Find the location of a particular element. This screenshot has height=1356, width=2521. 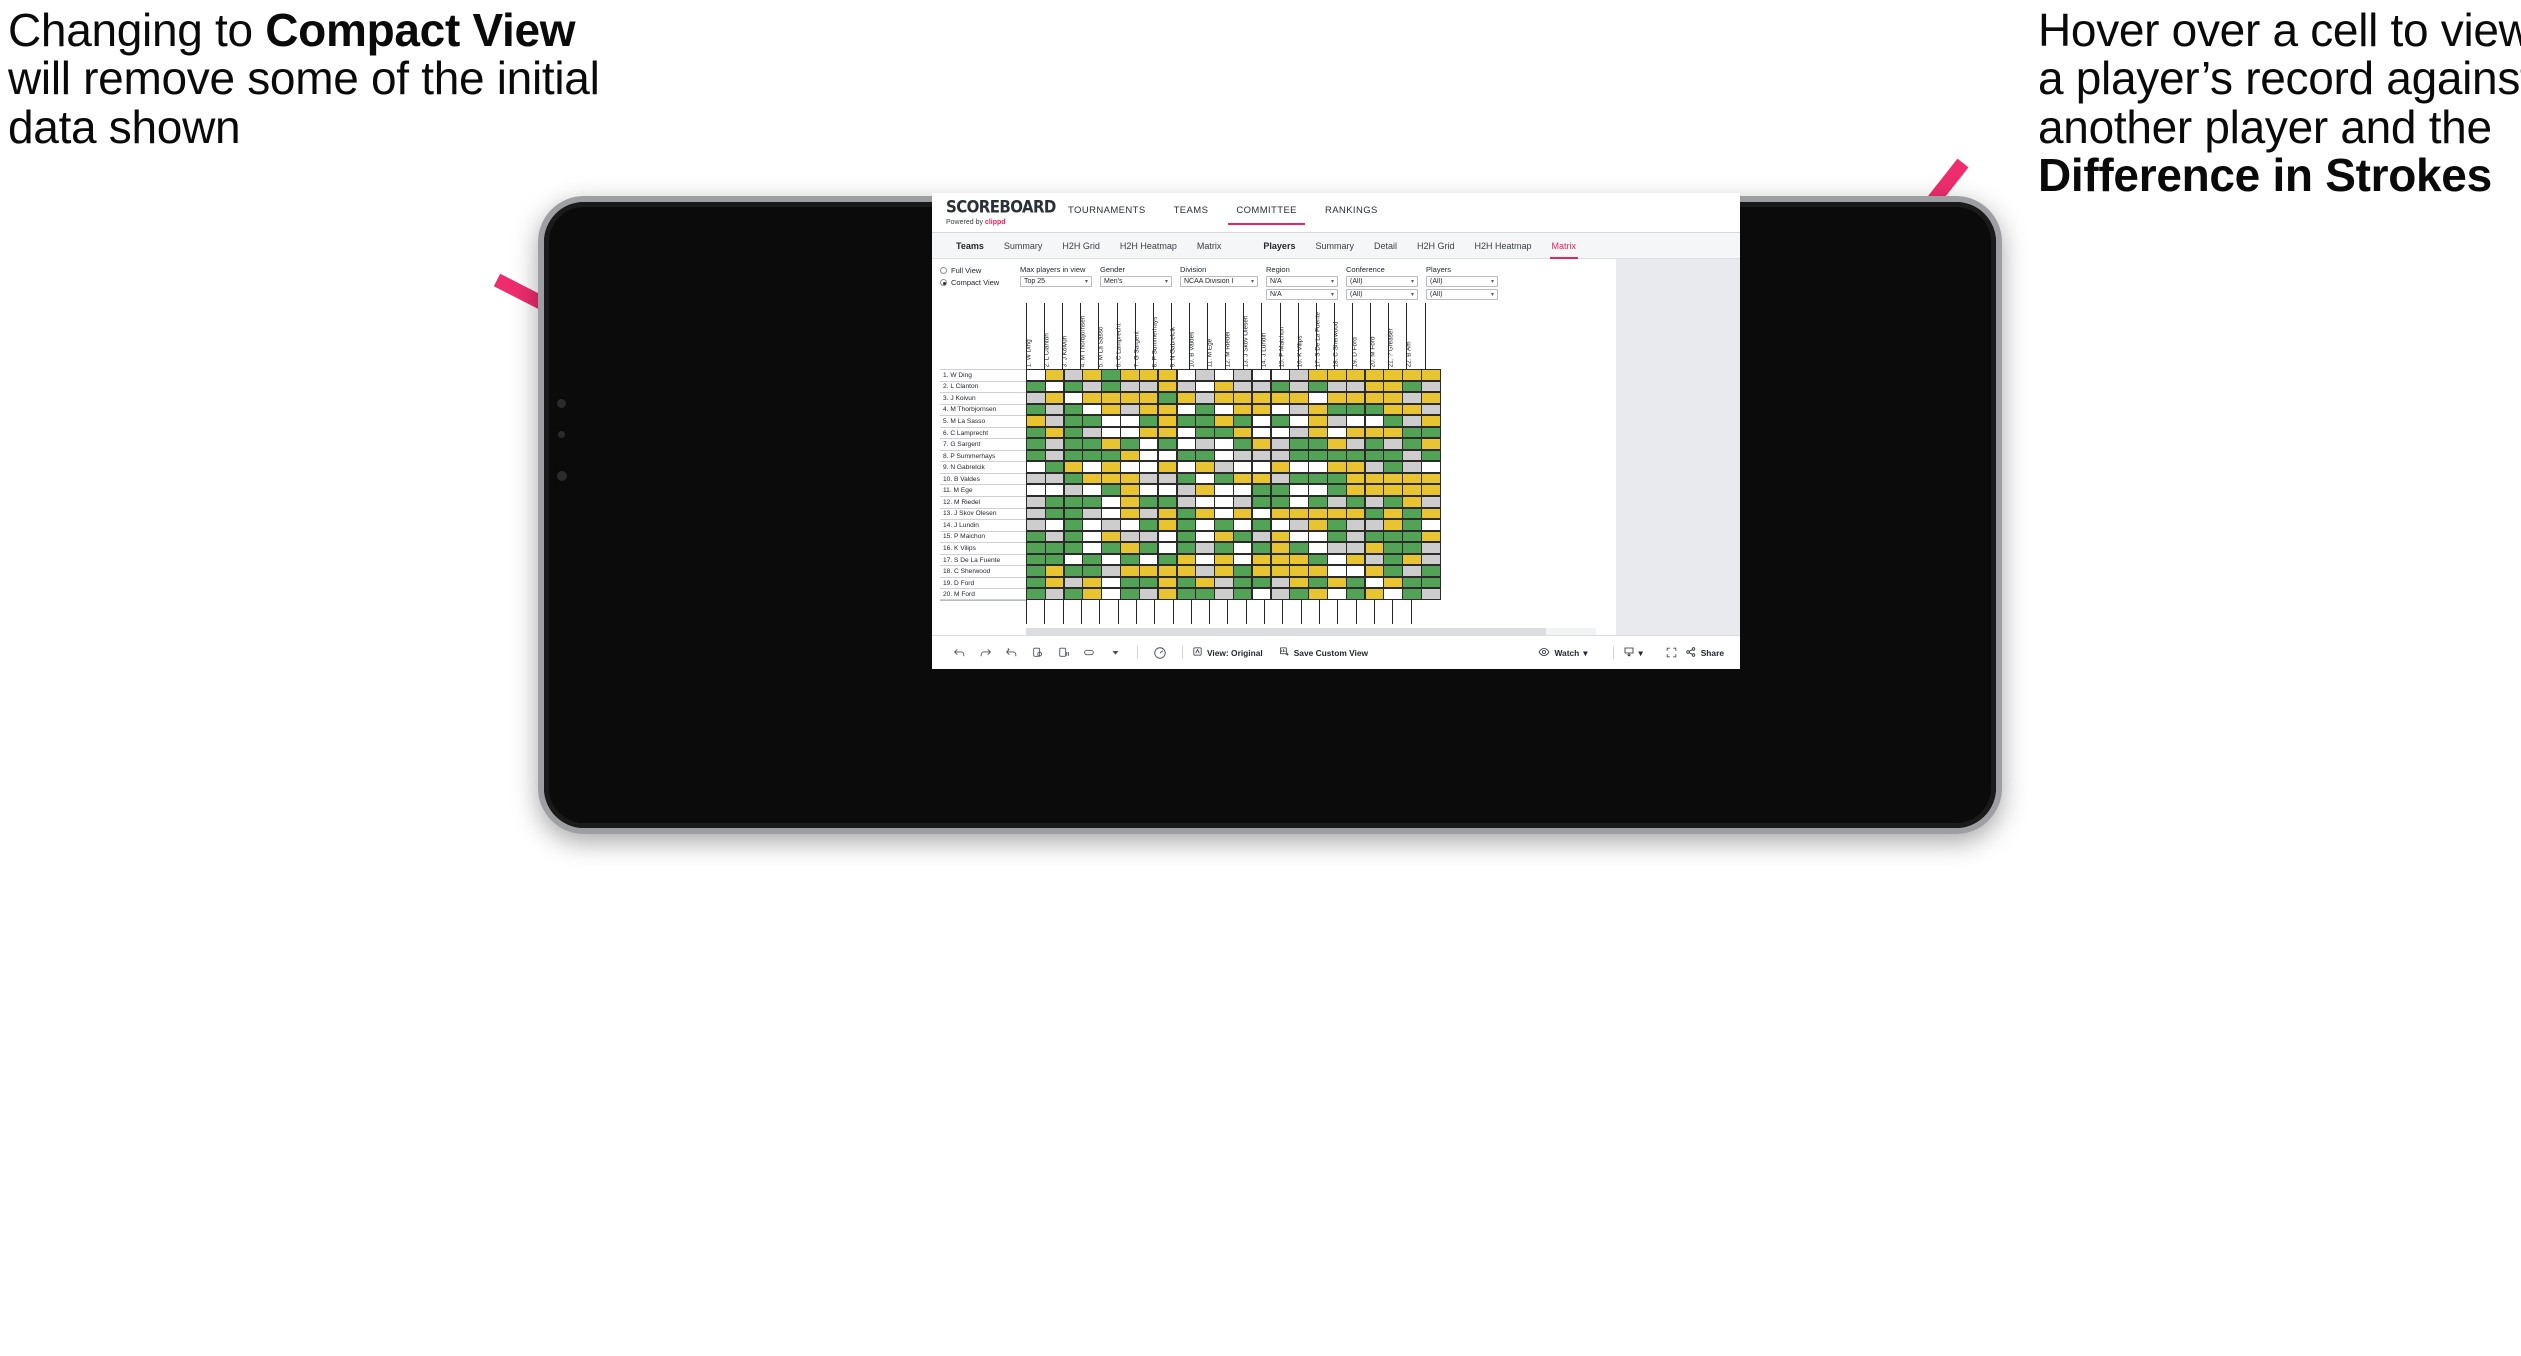

save-custom-view-button: Save Custom View is located at coordinates (1323, 652).